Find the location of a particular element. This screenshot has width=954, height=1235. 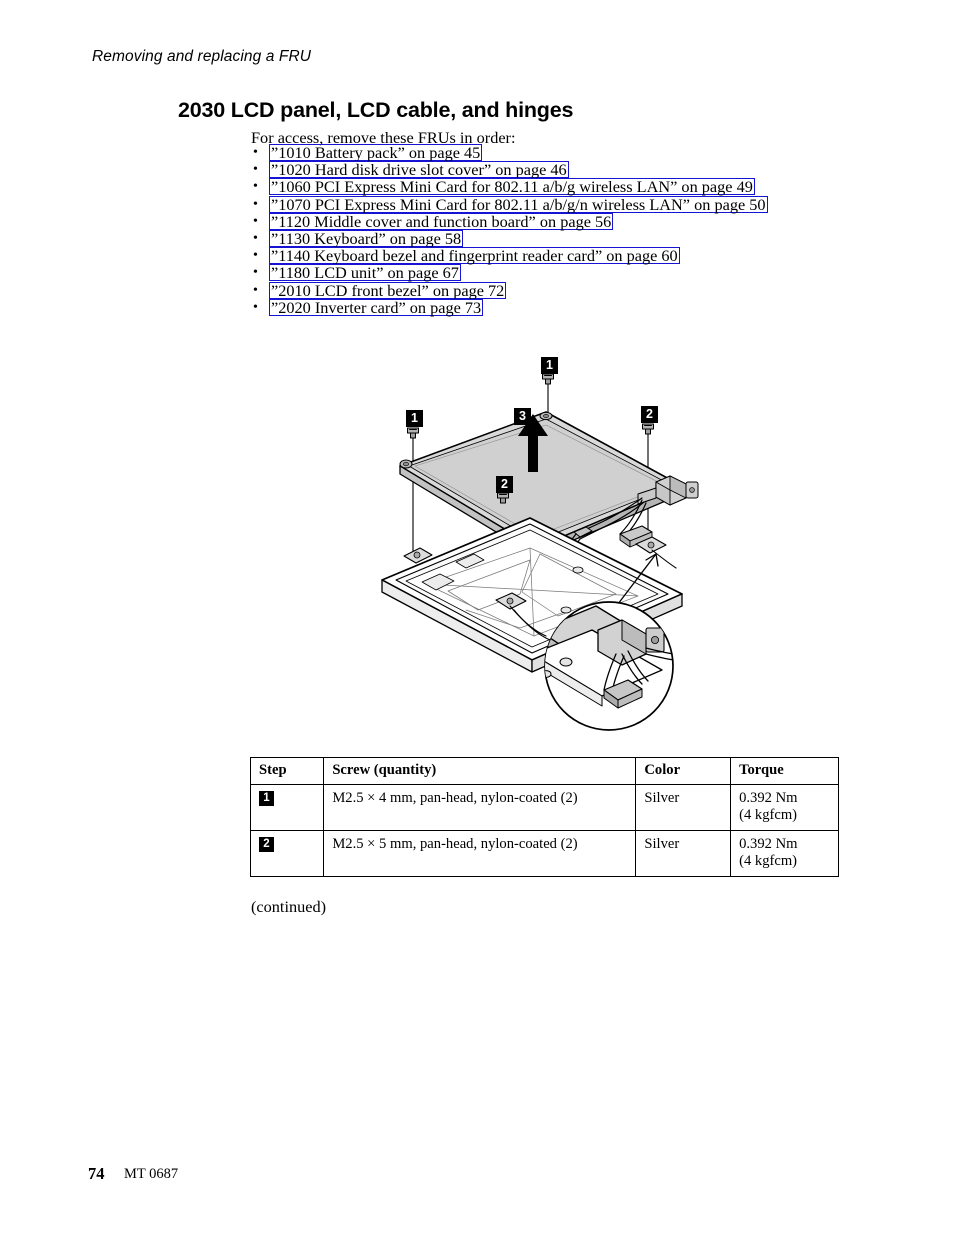

screw-icon-right is located at coordinates (648, 429).